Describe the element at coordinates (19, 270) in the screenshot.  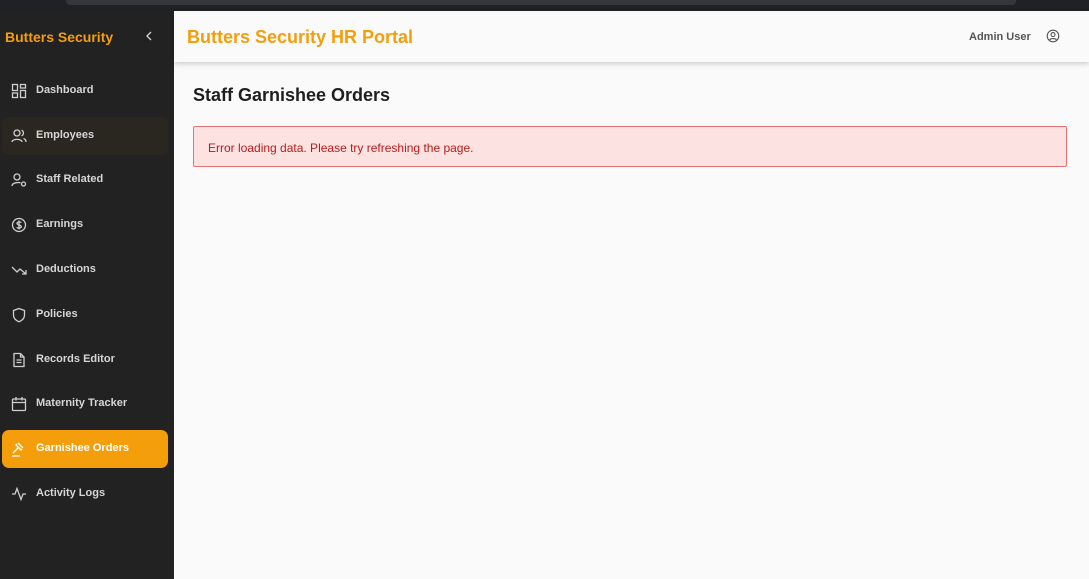
I see `trending-down-icon` at that location.